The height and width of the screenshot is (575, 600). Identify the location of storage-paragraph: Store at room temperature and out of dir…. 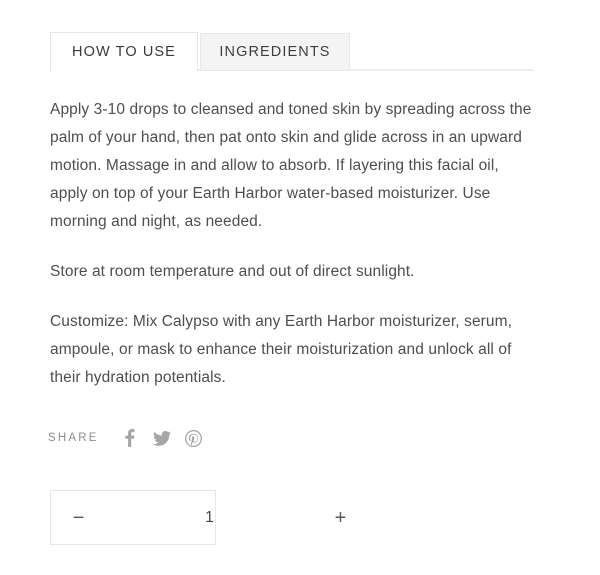
(232, 271).